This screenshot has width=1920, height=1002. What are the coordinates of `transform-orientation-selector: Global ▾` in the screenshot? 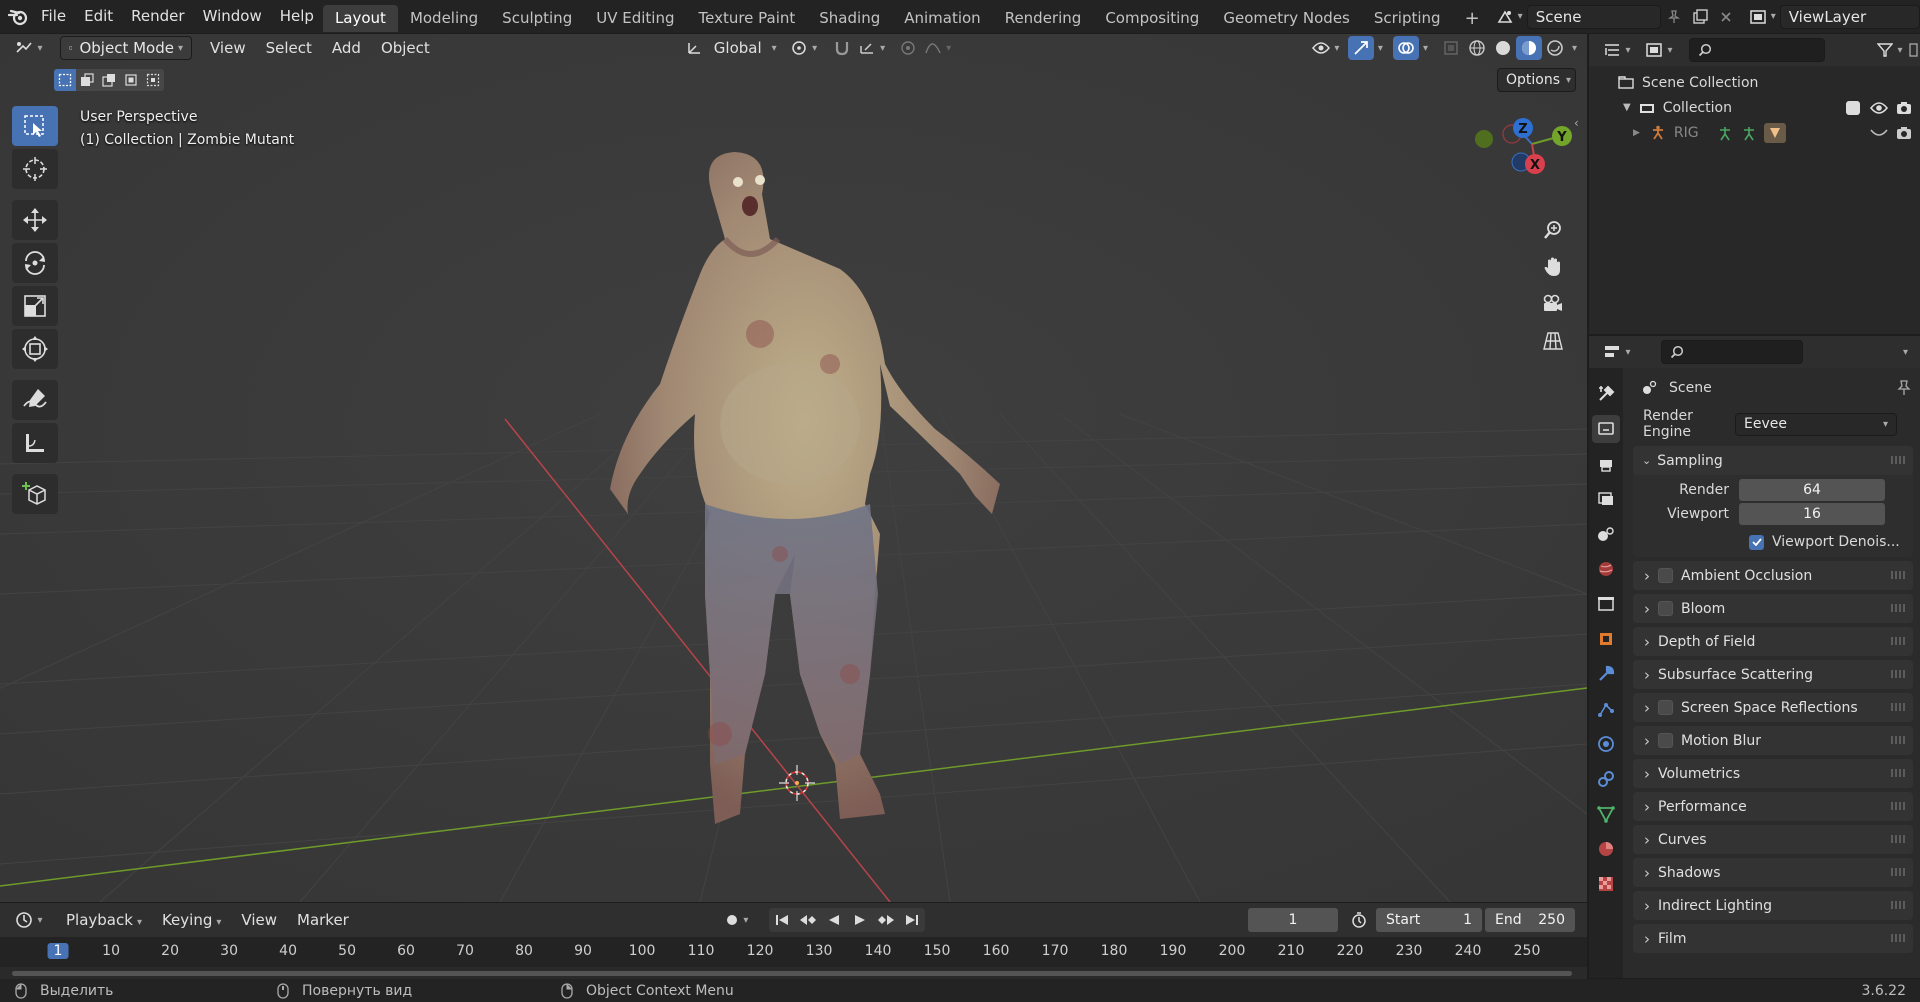 It's located at (731, 48).